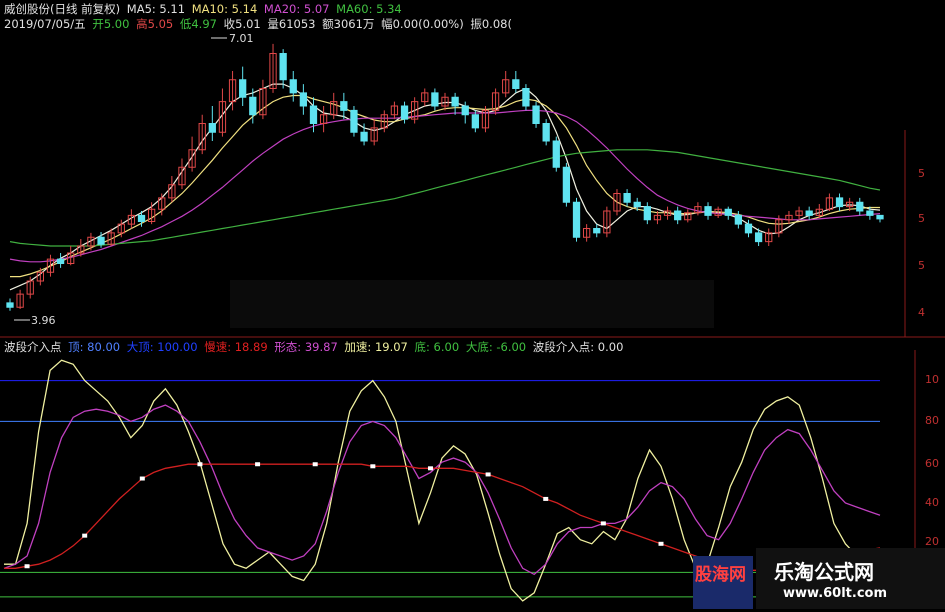 The image size is (945, 612). Describe the element at coordinates (241, 38) in the screenshot. I see `high-price-label: 7.01` at that location.